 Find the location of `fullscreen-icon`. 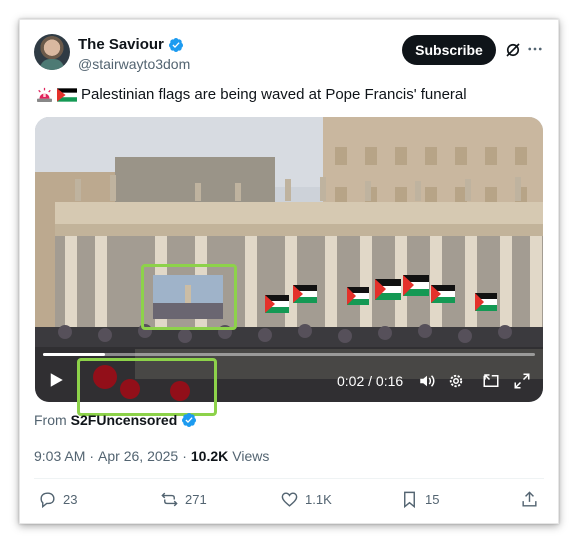

fullscreen-icon is located at coordinates (522, 381).